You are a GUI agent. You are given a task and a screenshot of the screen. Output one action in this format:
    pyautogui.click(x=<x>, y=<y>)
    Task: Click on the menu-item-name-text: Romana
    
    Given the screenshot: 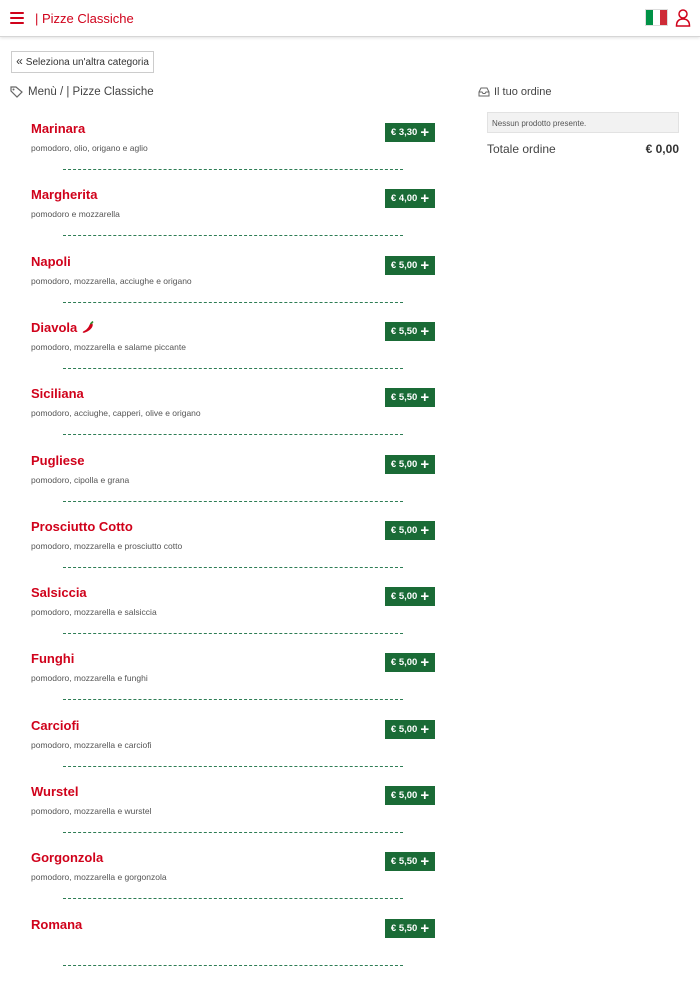 What is the action you would take?
    pyautogui.click(x=57, y=924)
    